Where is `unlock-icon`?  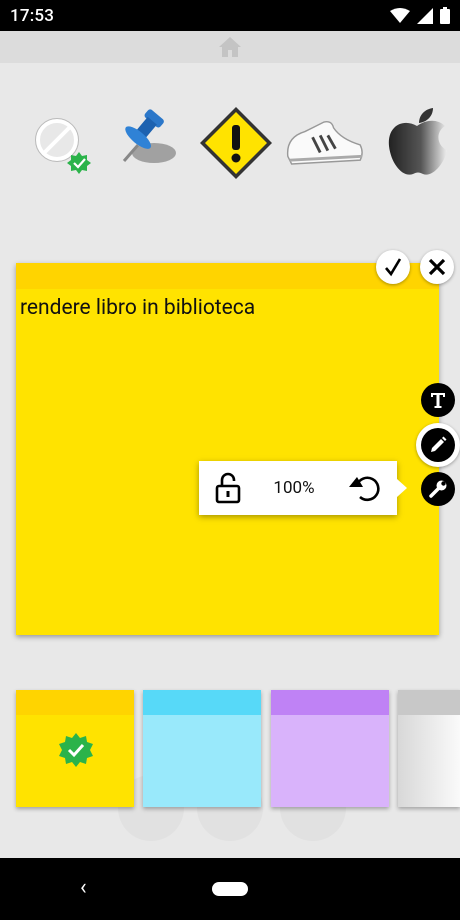
unlock-icon is located at coordinates (228, 488).